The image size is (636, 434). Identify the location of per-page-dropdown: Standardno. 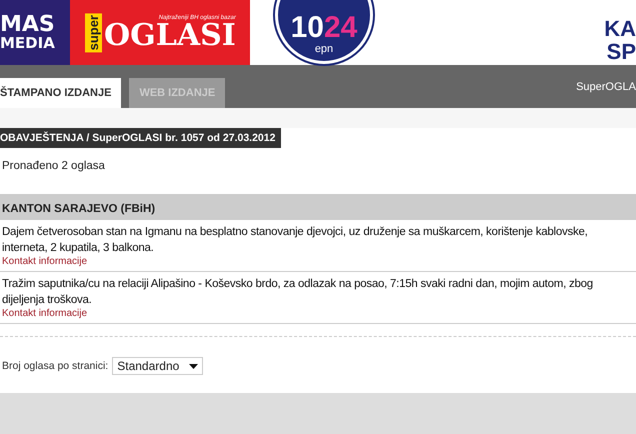
(158, 366).